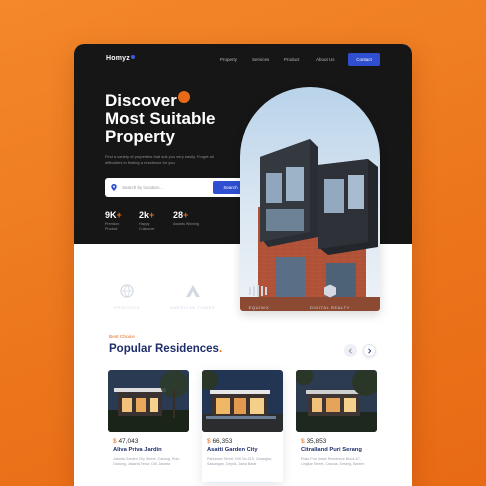 The width and height of the screenshot is (486, 486). I want to click on nav-link-product: Product, so click(300, 59).